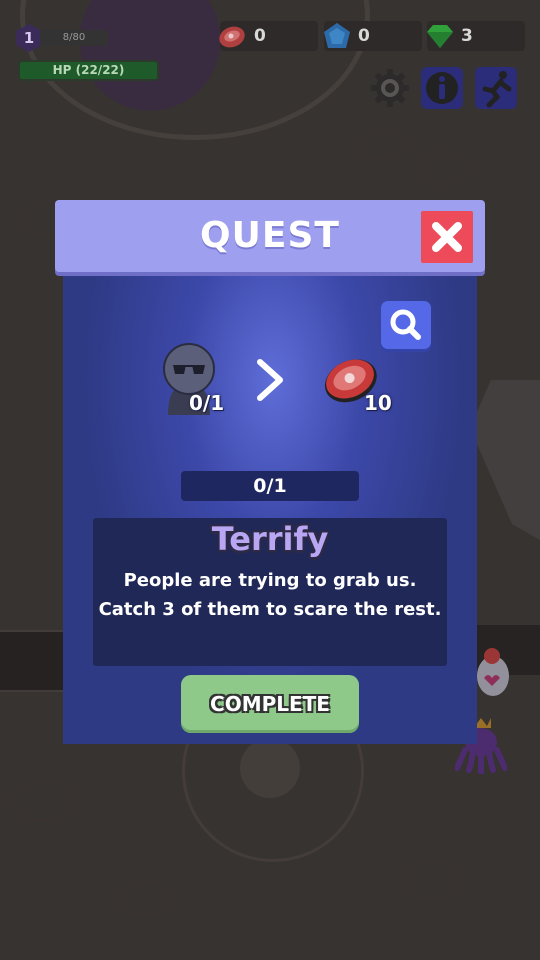 This screenshot has height=960, width=540. What do you see at coordinates (74, 38) in the screenshot?
I see `xp-bar: 8/80` at bounding box center [74, 38].